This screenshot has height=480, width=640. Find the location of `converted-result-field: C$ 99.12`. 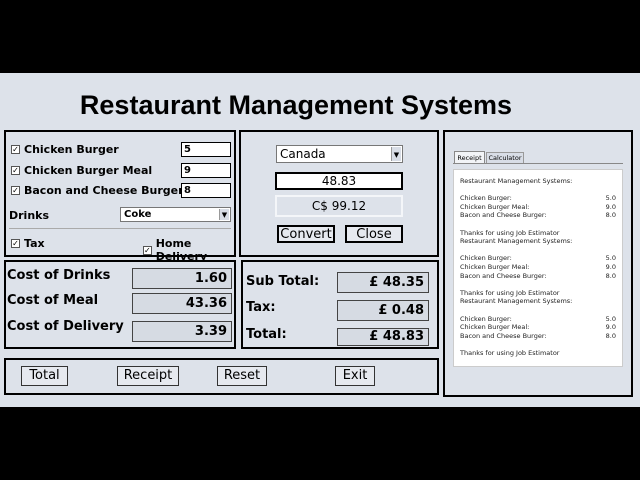

converted-result-field: C$ 99.12 is located at coordinates (339, 206).